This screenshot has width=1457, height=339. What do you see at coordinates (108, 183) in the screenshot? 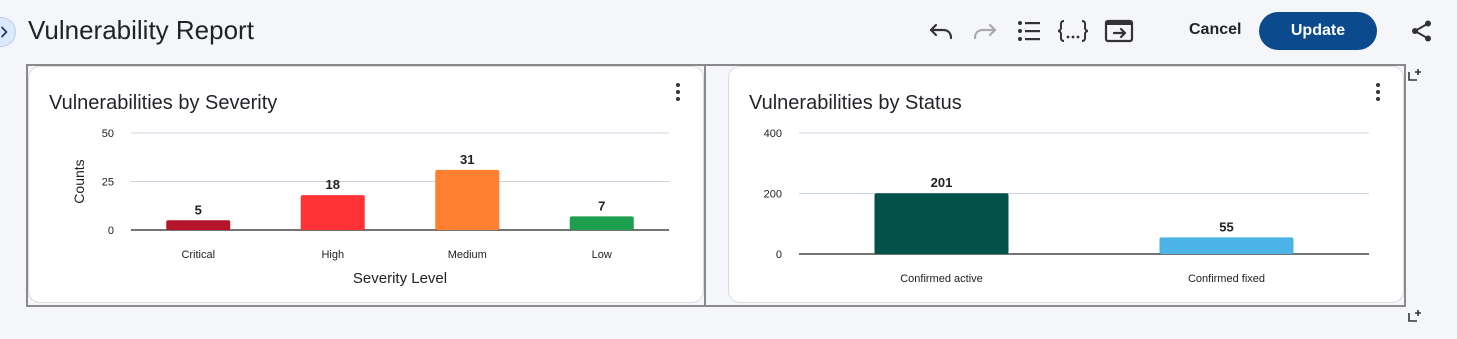
I see `y-tick-label: 25` at bounding box center [108, 183].